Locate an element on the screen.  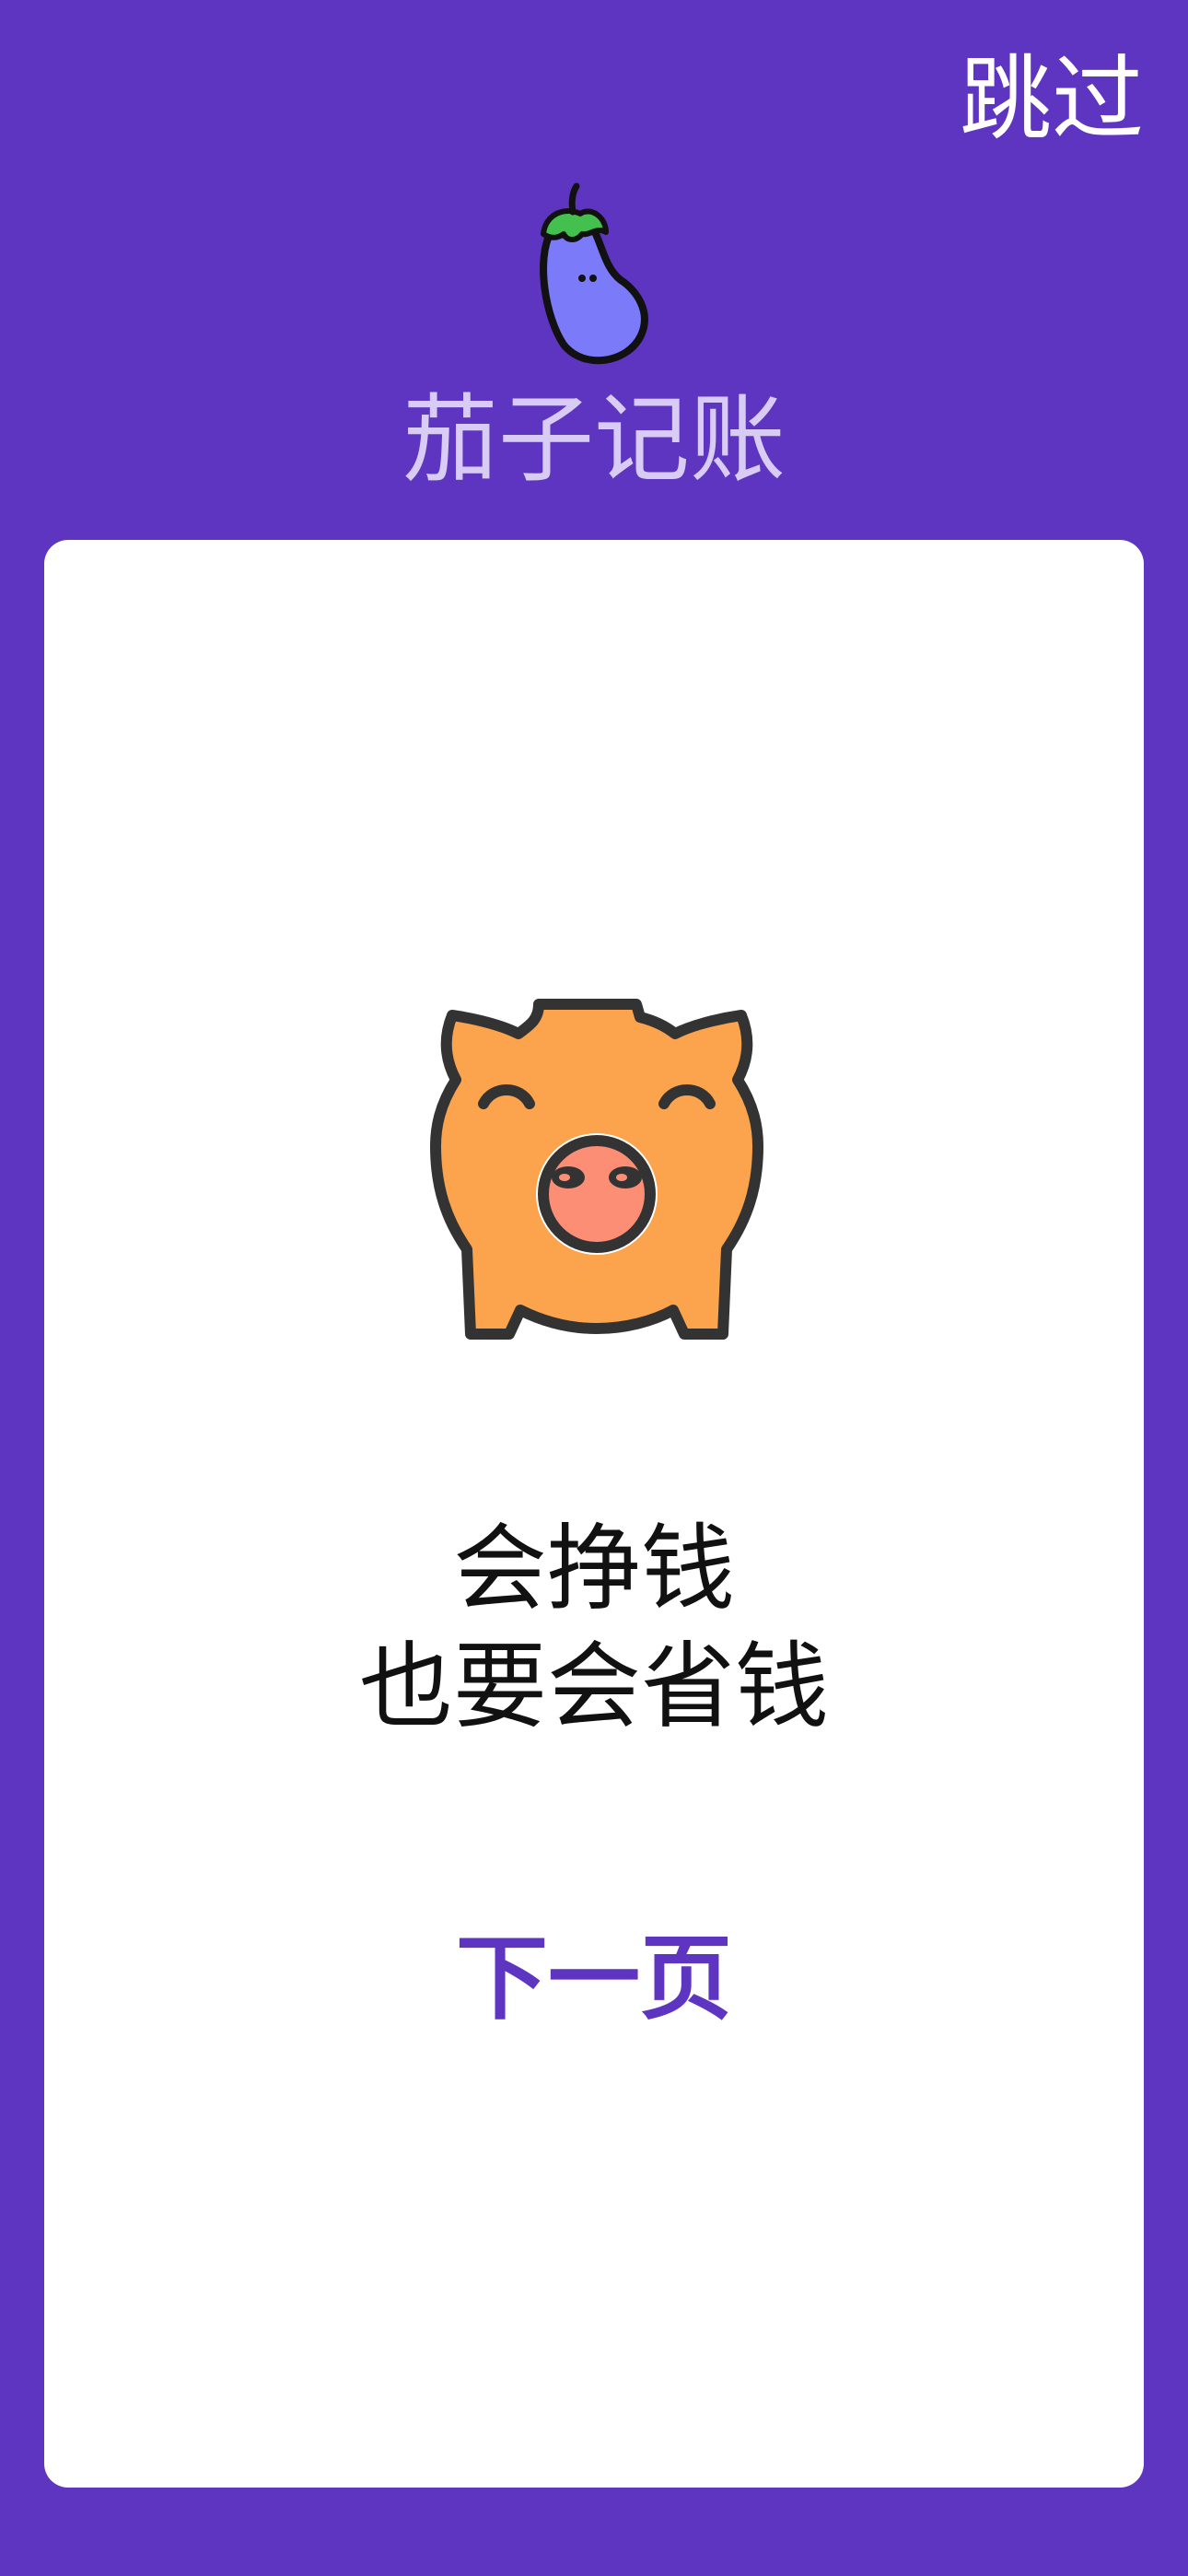
skip-button: 跳过 is located at coordinates (1052, 99).